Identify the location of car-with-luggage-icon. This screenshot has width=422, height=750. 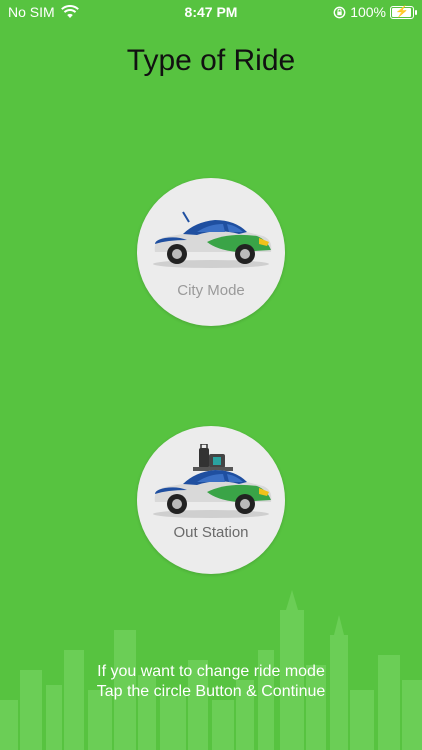
(211, 480).